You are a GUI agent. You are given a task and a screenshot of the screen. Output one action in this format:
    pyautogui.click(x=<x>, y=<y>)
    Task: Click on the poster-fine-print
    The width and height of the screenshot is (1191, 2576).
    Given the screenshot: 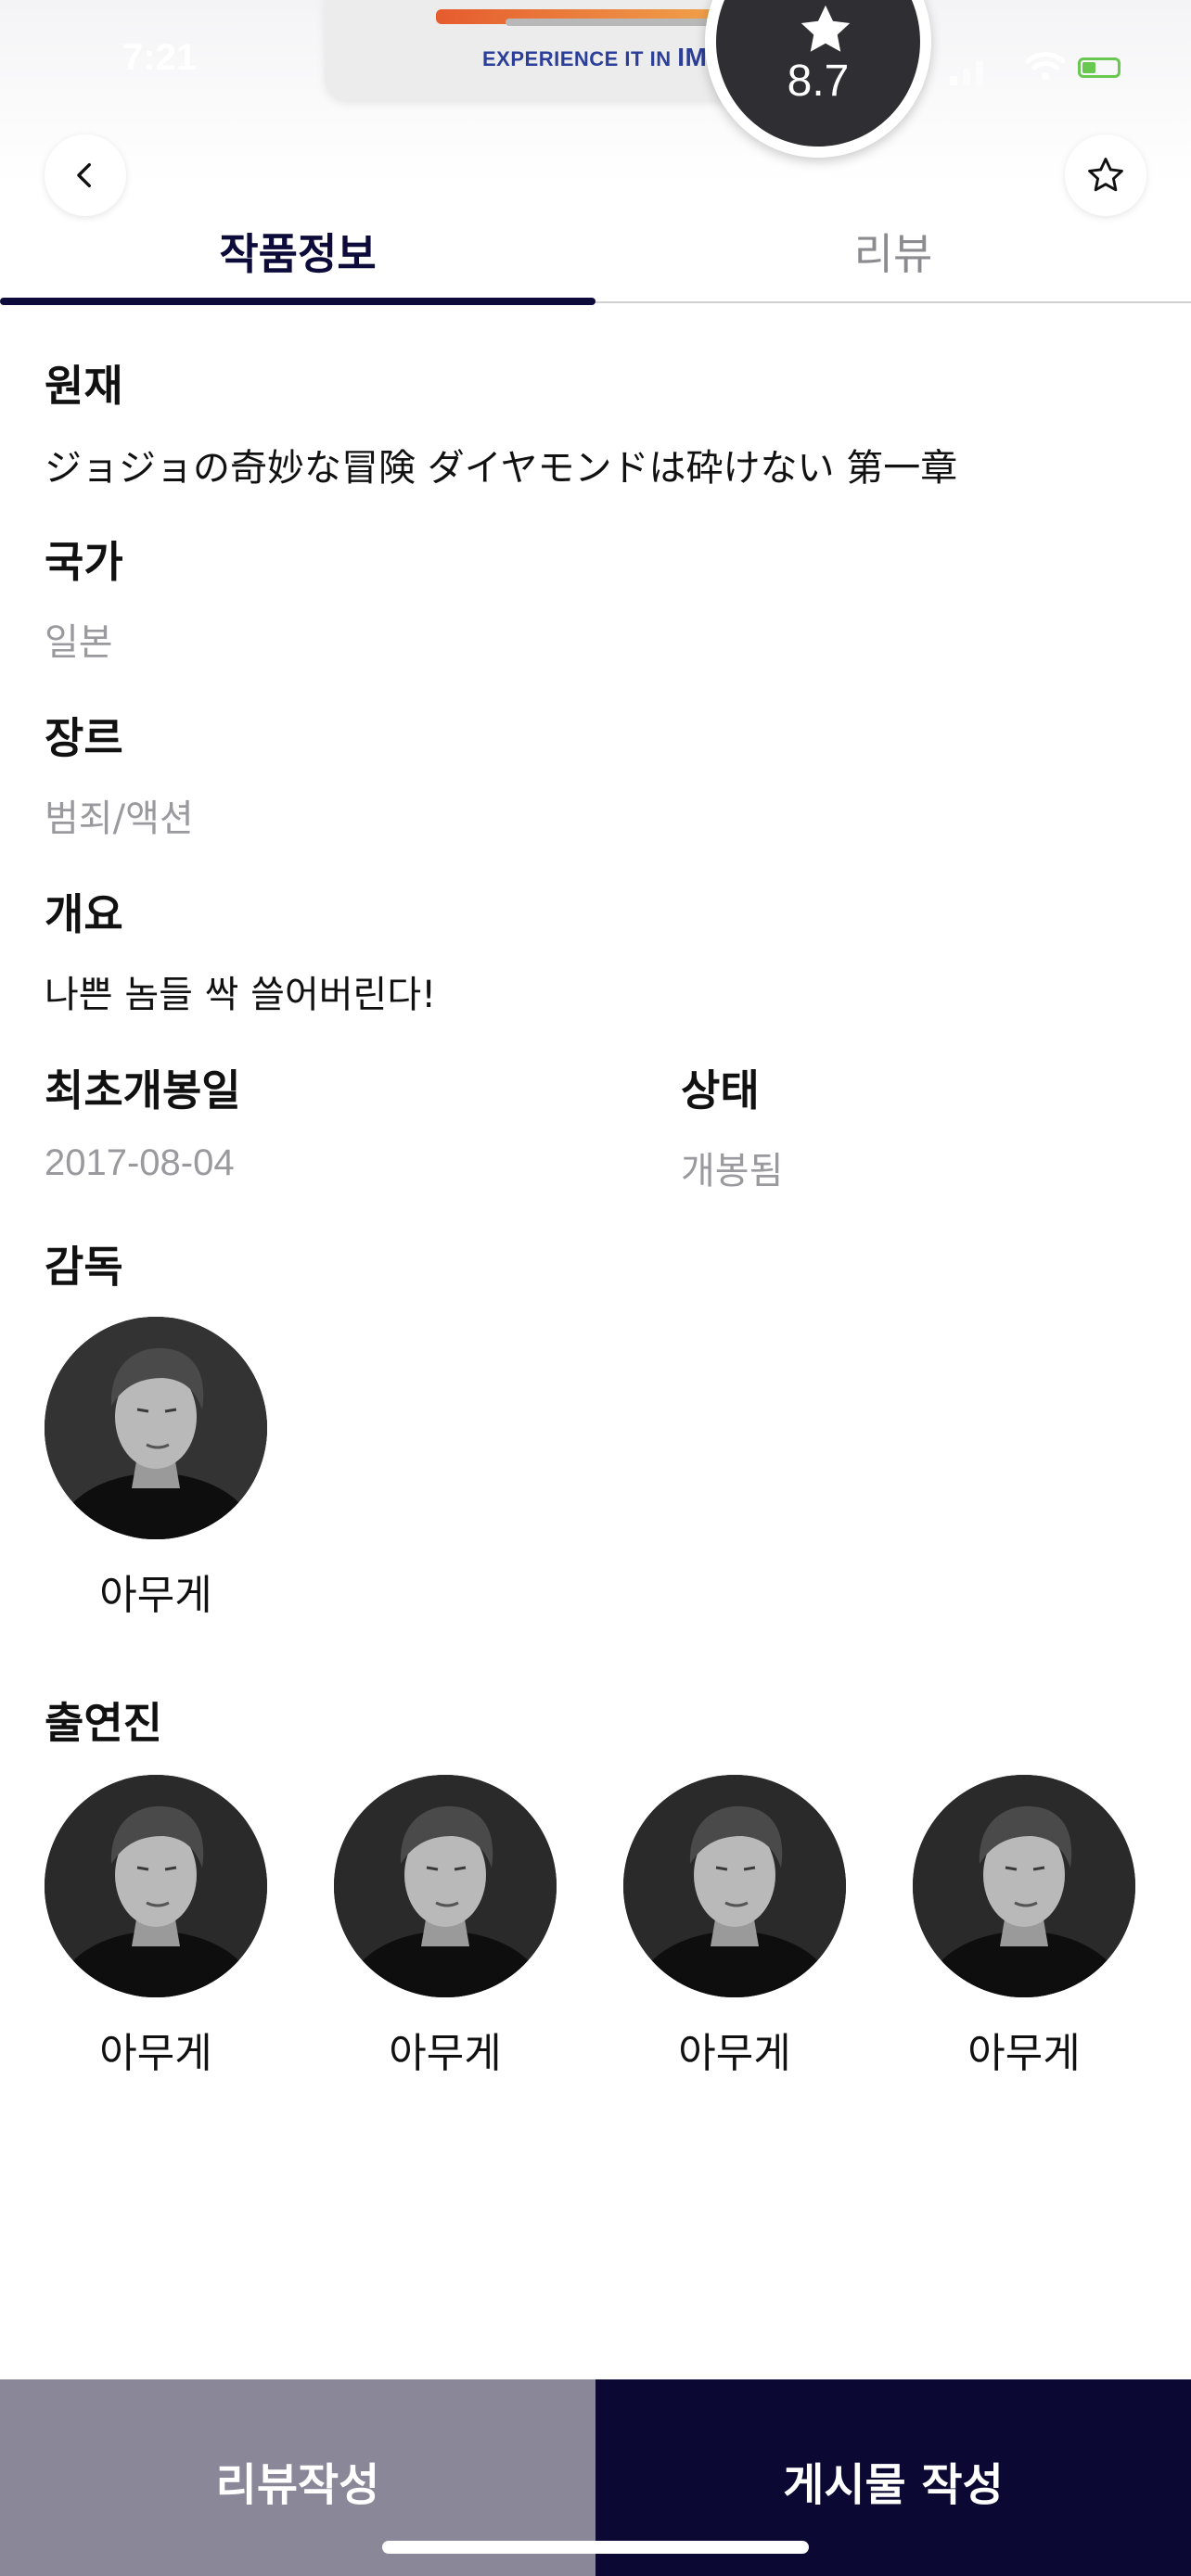 What is the action you would take?
    pyautogui.click(x=612, y=22)
    